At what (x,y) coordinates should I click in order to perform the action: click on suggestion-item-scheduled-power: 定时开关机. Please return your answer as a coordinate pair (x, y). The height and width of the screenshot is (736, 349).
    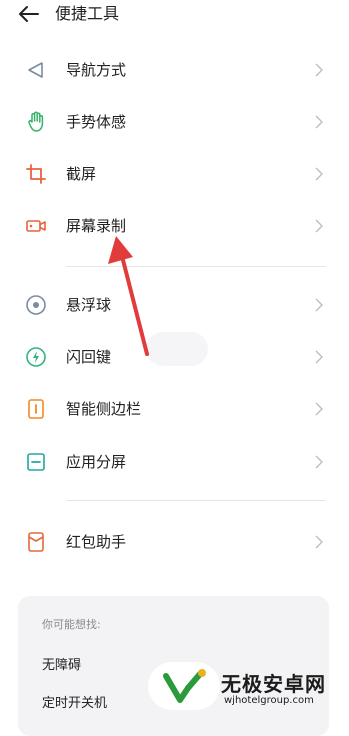
    Looking at the image, I should click on (74, 701).